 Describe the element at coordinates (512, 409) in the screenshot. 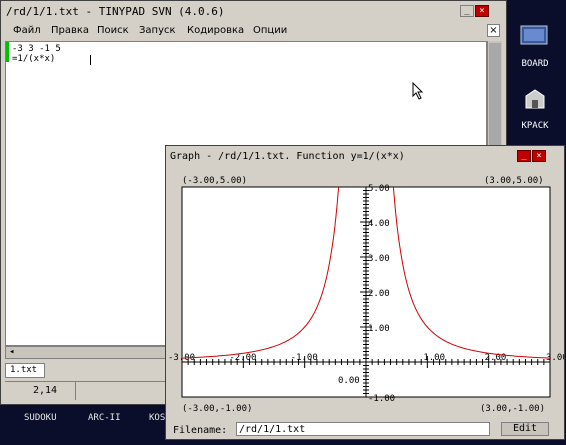

I see `corner-bottom-right: (3.00,-1.00)` at that location.